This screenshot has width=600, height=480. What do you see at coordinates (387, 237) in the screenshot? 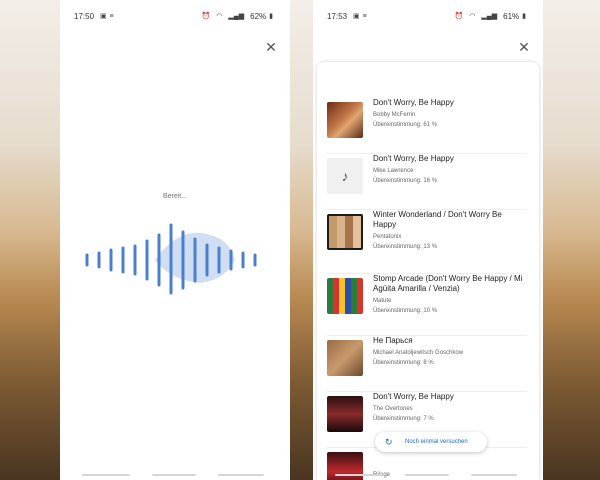
I see `result-artist: Pentatonix` at bounding box center [387, 237].